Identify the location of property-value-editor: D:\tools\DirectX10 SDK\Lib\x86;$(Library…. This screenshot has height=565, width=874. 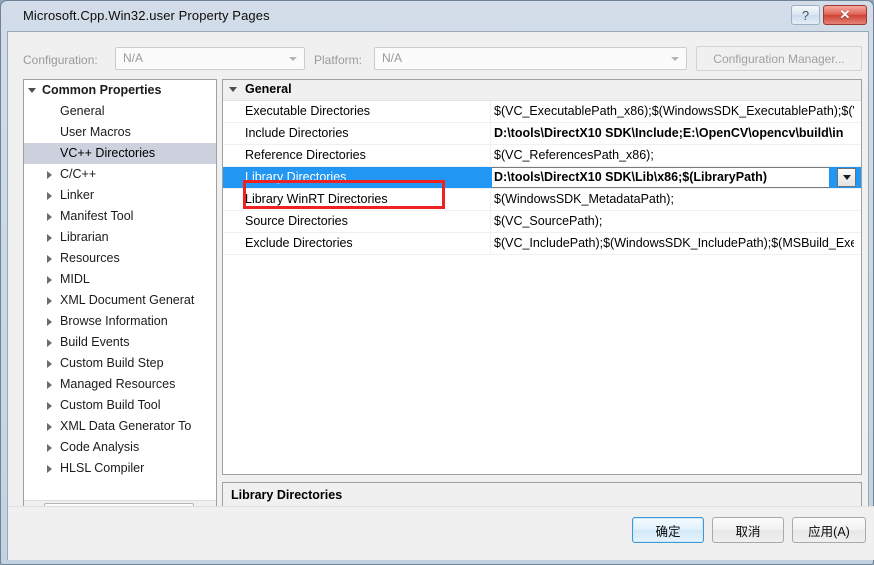
(660, 177).